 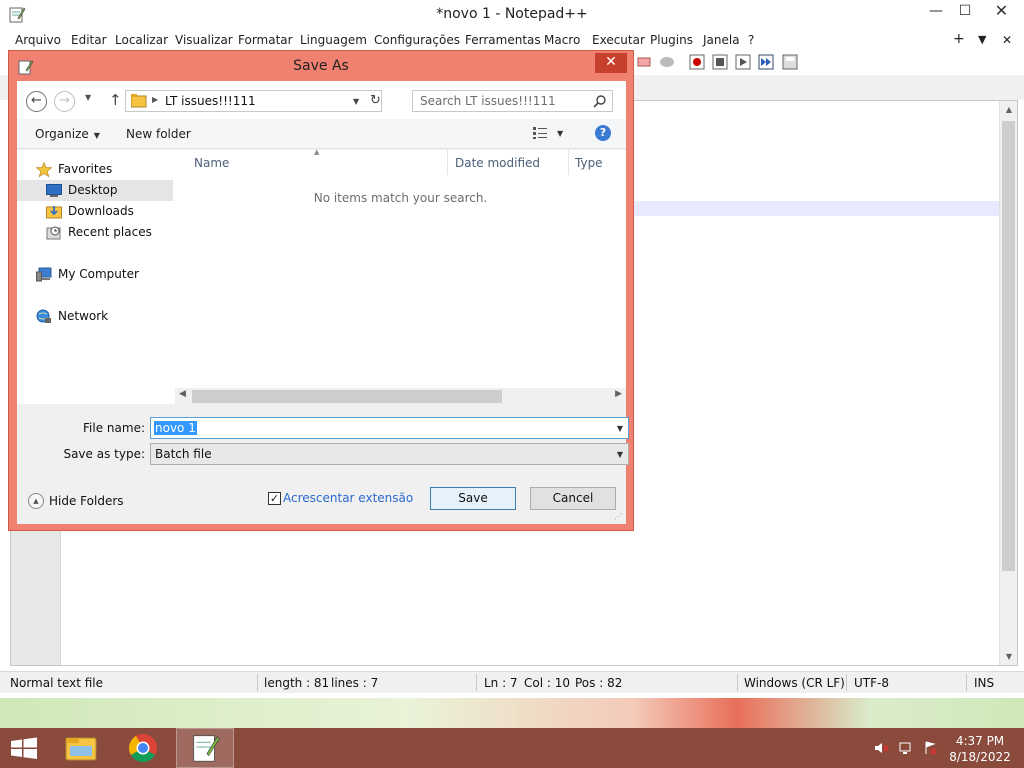 What do you see at coordinates (36, 501) in the screenshot?
I see `chevron-up-icon: ▲` at bounding box center [36, 501].